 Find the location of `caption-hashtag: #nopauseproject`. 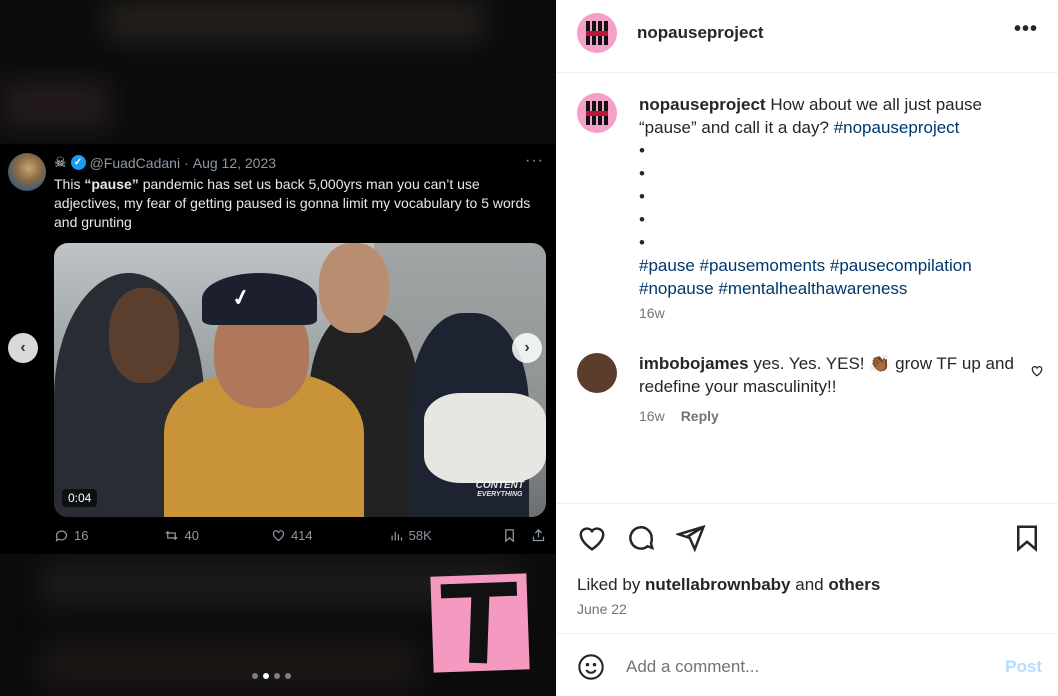

caption-hashtag: #nopauseproject is located at coordinates (897, 127).